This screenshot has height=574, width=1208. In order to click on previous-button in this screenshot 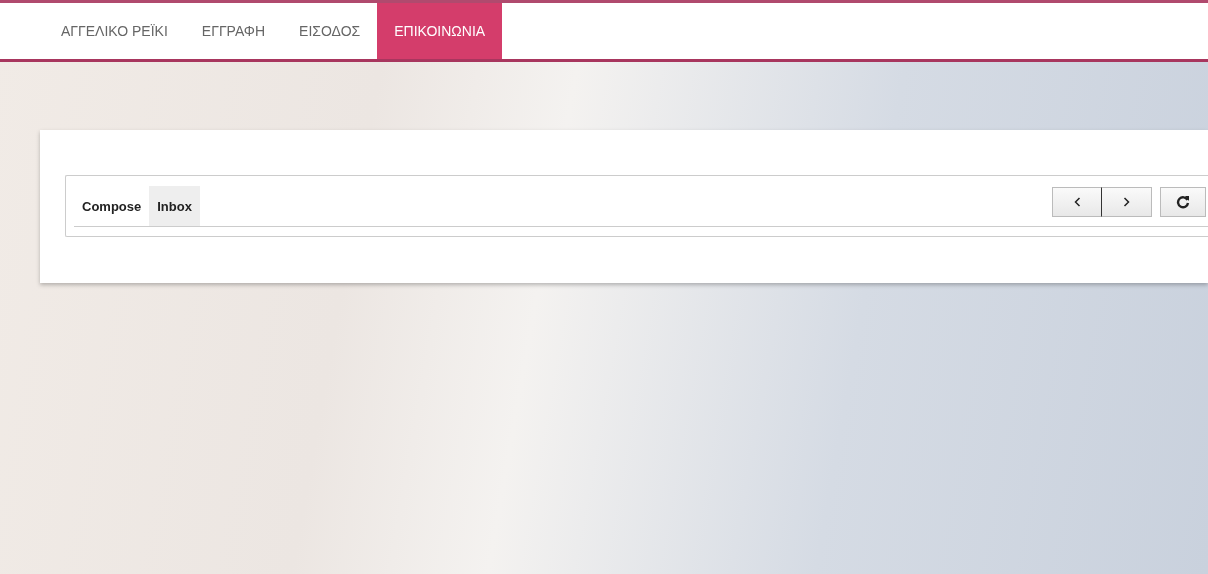, I will do `click(1077, 202)`.